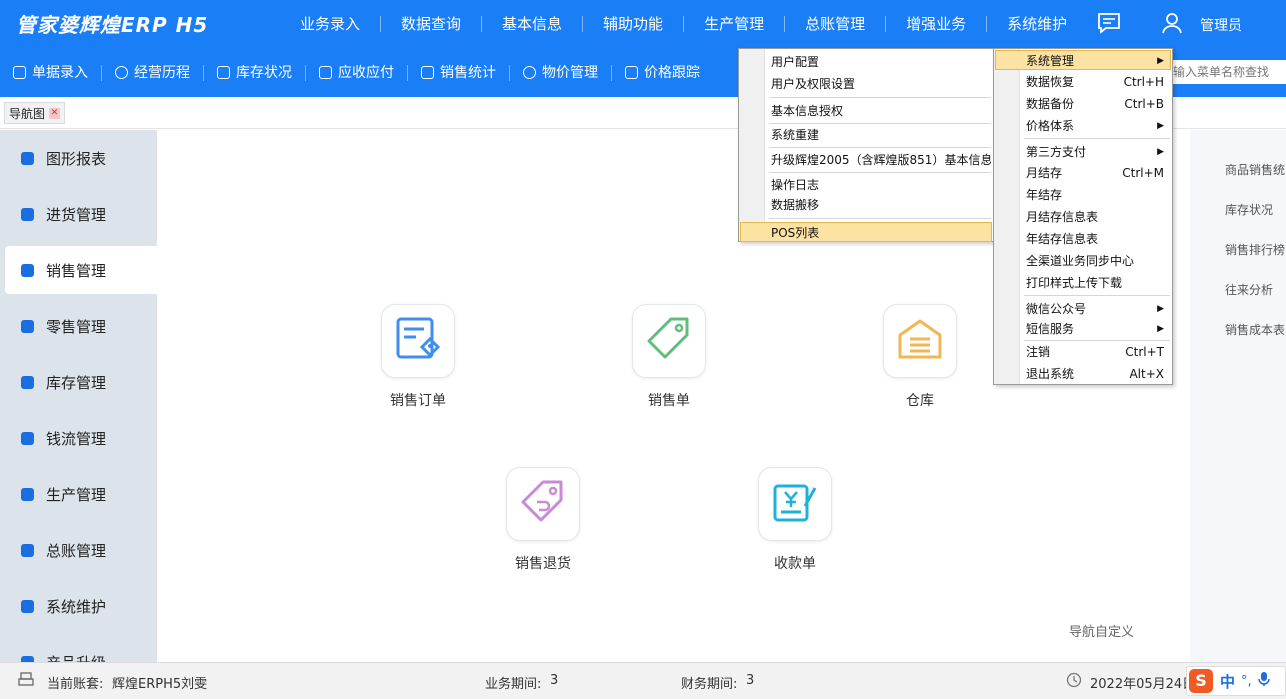 The width and height of the screenshot is (1286, 699). Describe the element at coordinates (427, 72) in the screenshot. I see `chart-edit-icon` at that location.